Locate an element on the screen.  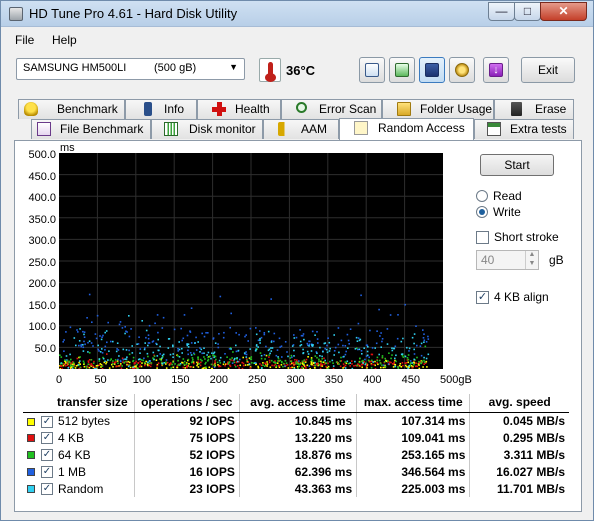
color-swatch is located at coordinates (31, 489).